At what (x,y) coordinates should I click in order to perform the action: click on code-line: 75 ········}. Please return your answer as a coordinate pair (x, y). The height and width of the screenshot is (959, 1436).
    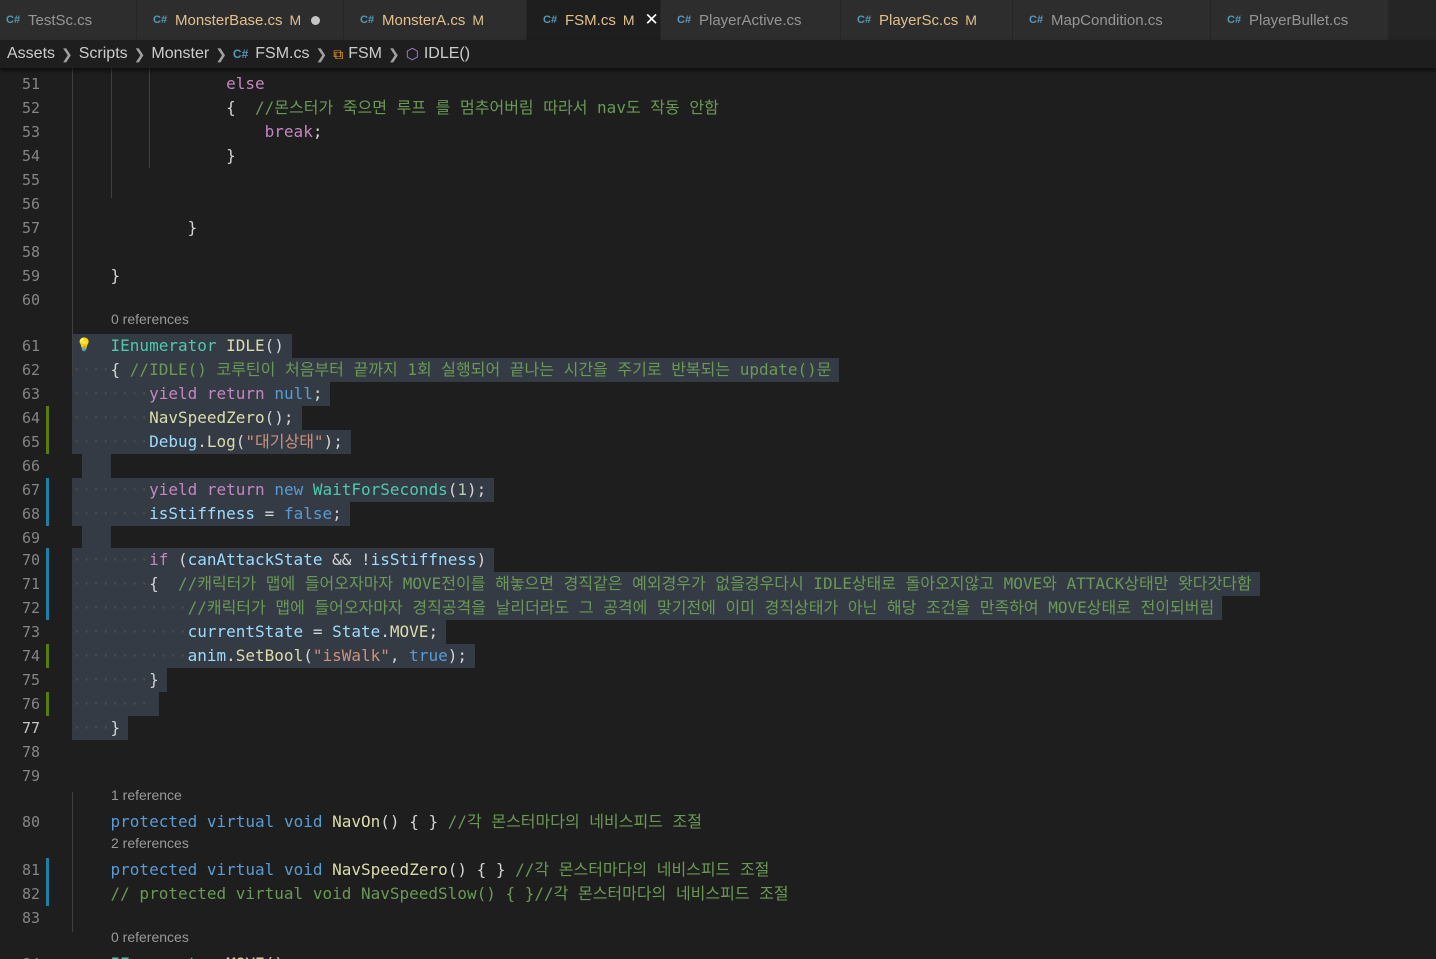
    Looking at the image, I should click on (718, 680).